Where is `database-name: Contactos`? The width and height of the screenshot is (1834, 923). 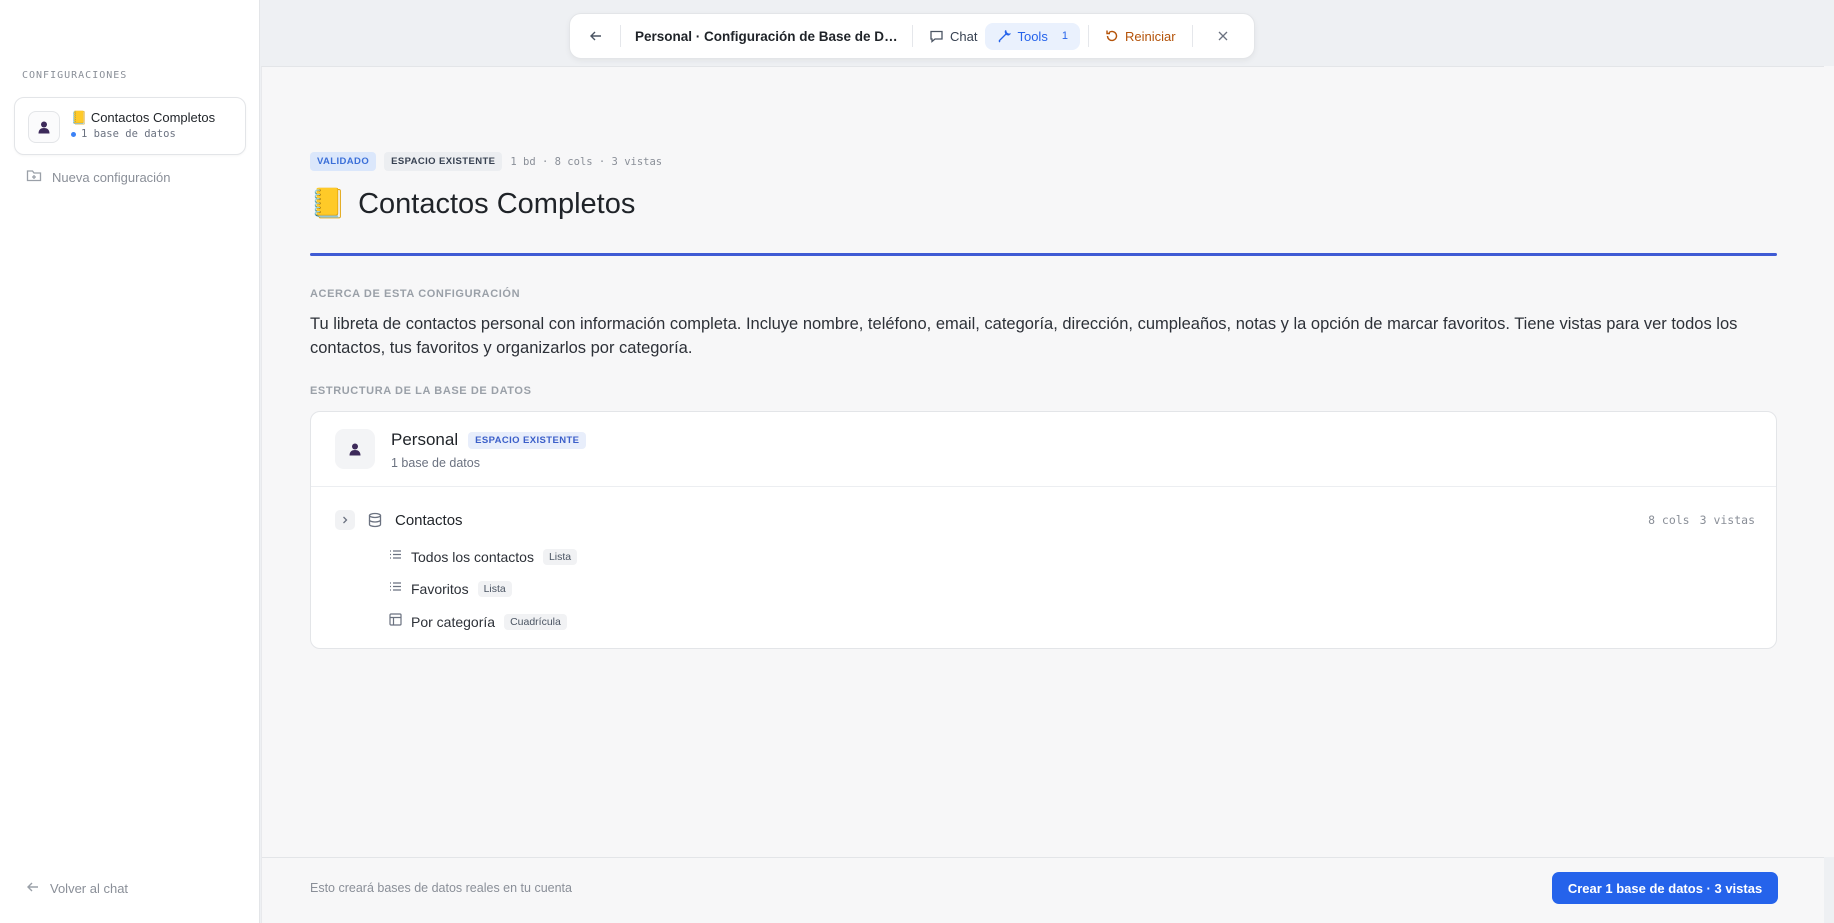 database-name: Contactos is located at coordinates (429, 520).